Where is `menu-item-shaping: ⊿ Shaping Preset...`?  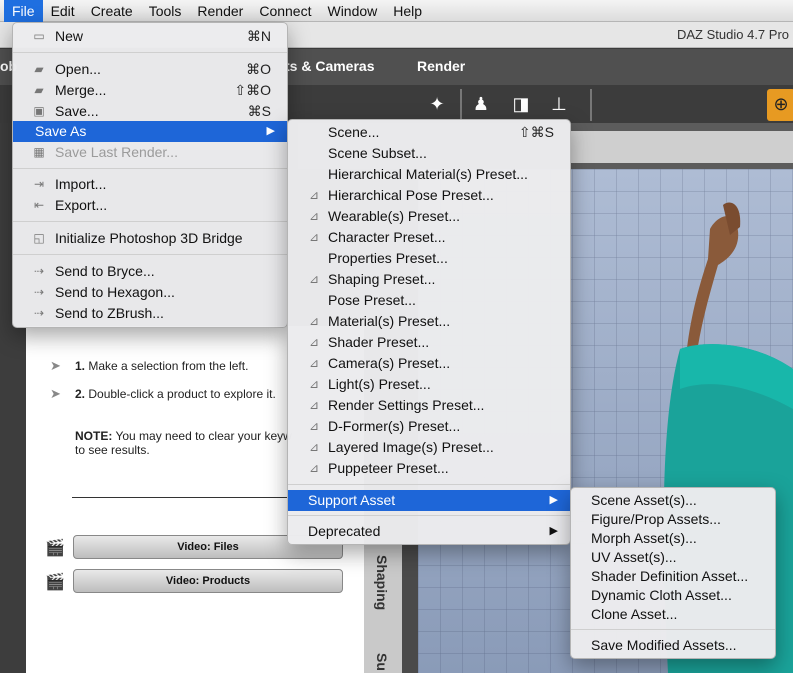
menu-item-shaping: ⊿ Shaping Preset... is located at coordinates (429, 279).